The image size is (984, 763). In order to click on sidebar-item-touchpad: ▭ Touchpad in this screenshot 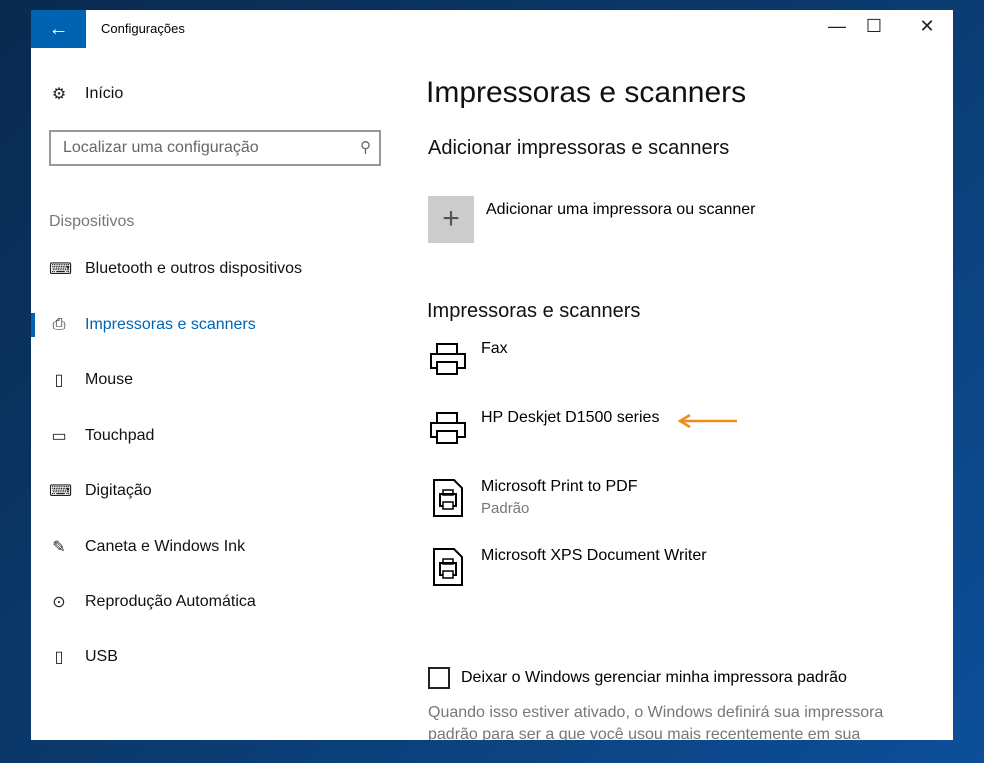, I will do `click(211, 436)`.